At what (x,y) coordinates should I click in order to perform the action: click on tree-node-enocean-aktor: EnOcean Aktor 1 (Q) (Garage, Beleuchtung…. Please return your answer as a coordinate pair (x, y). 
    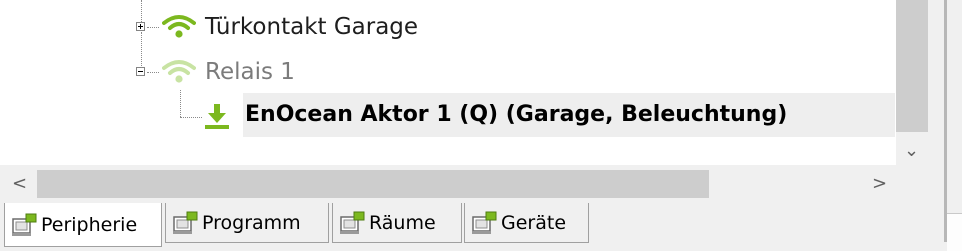
    Looking at the image, I should click on (516, 115).